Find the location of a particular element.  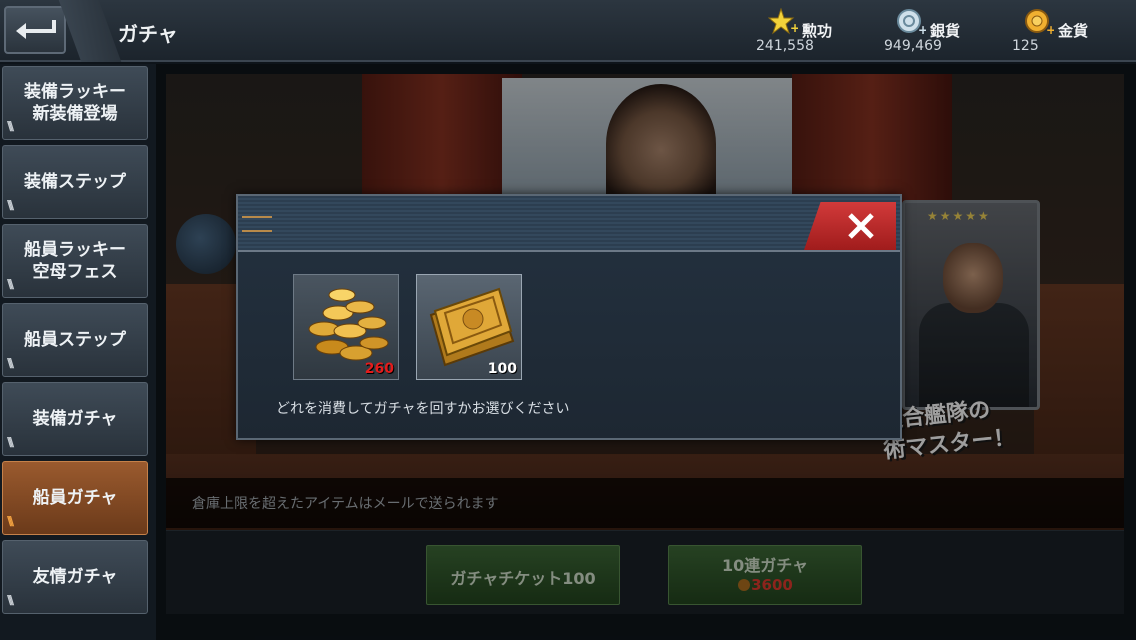

currency-amount: 125 is located at coordinates (1025, 46).